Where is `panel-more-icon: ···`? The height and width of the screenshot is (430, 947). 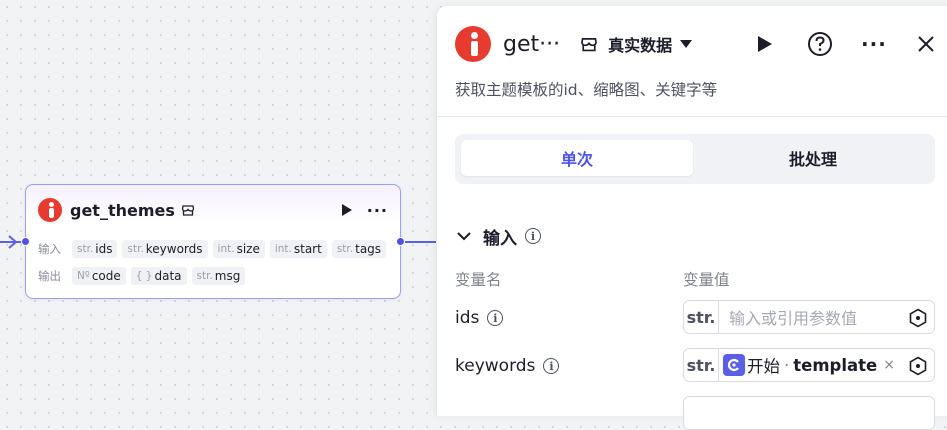
panel-more-icon: ··· is located at coordinates (874, 44).